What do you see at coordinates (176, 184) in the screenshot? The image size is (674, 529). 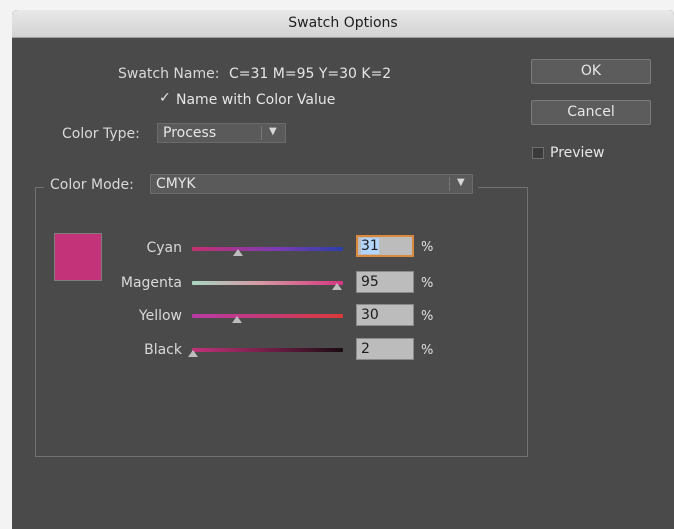 I see `color-mode-value: CMYK` at bounding box center [176, 184].